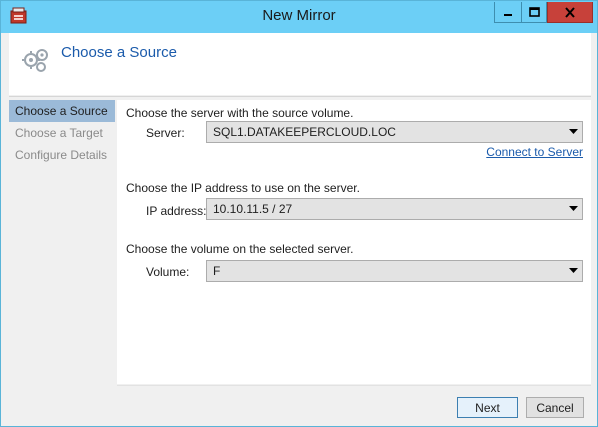  I want to click on button-bar, so click(354, 403).